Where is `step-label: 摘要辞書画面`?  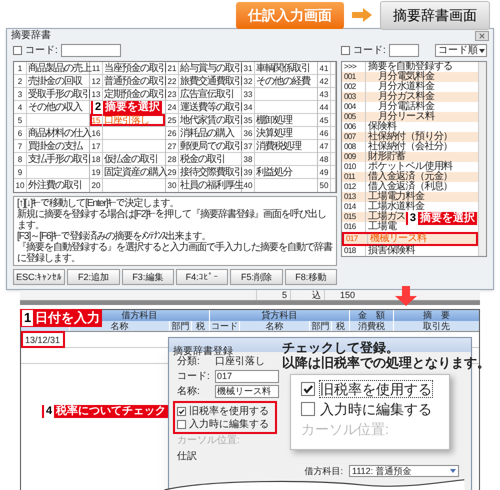
step-label: 摘要辞書画面 is located at coordinates (435, 15).